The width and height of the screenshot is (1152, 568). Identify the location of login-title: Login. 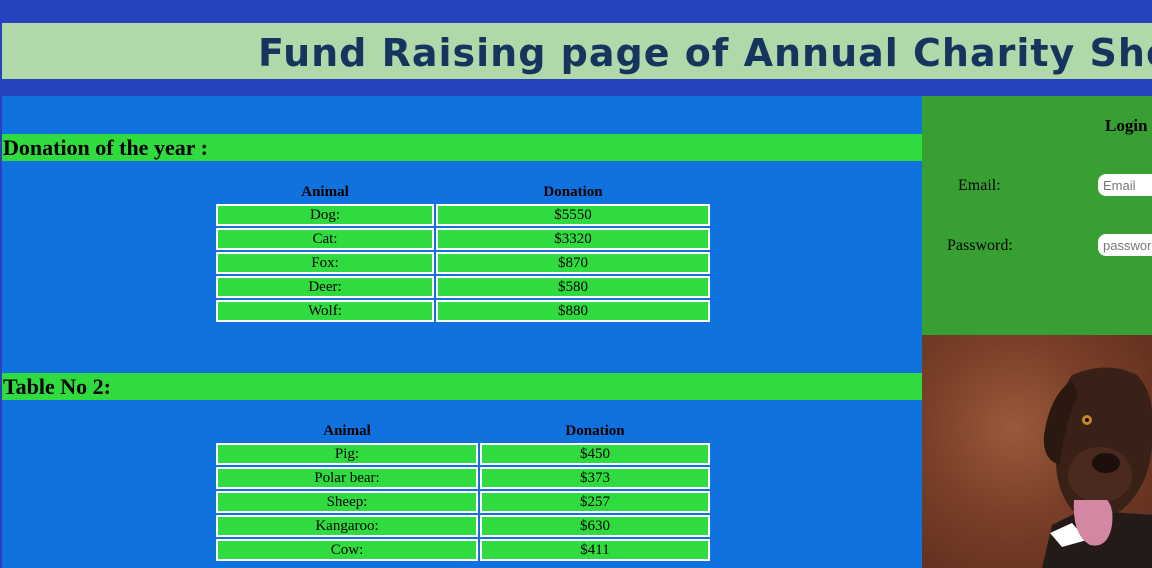
(1126, 125).